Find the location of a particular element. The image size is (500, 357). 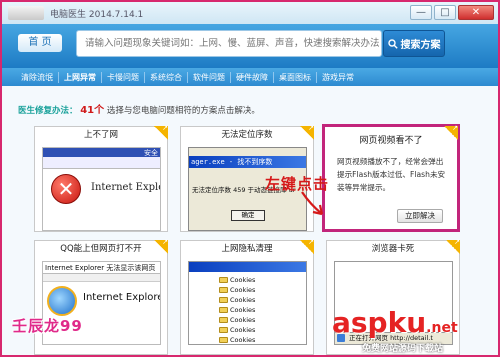

category-nav: 清除流氓 上网异常 卡慢问题 系统综合 软件问题 硬件故障 桌面图标 游戏异常 is located at coordinates (250, 77).